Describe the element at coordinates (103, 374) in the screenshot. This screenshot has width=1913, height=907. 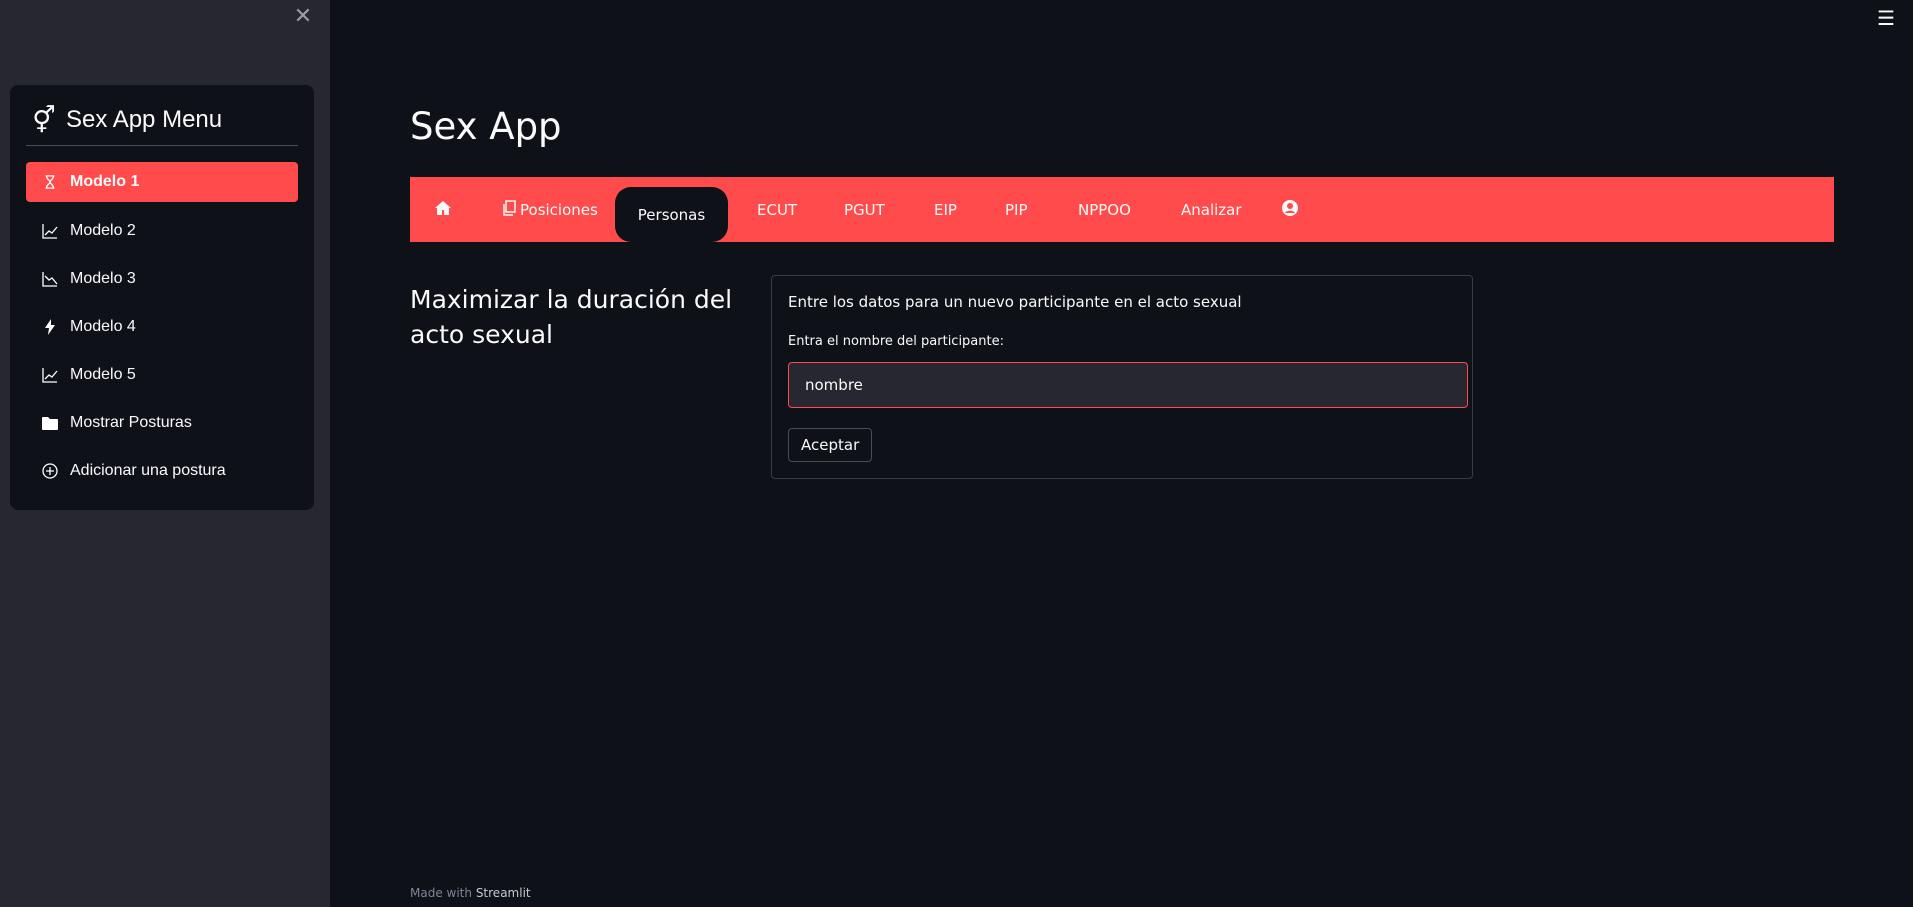
I see `sidebar-item-label: Modelo 5` at that location.